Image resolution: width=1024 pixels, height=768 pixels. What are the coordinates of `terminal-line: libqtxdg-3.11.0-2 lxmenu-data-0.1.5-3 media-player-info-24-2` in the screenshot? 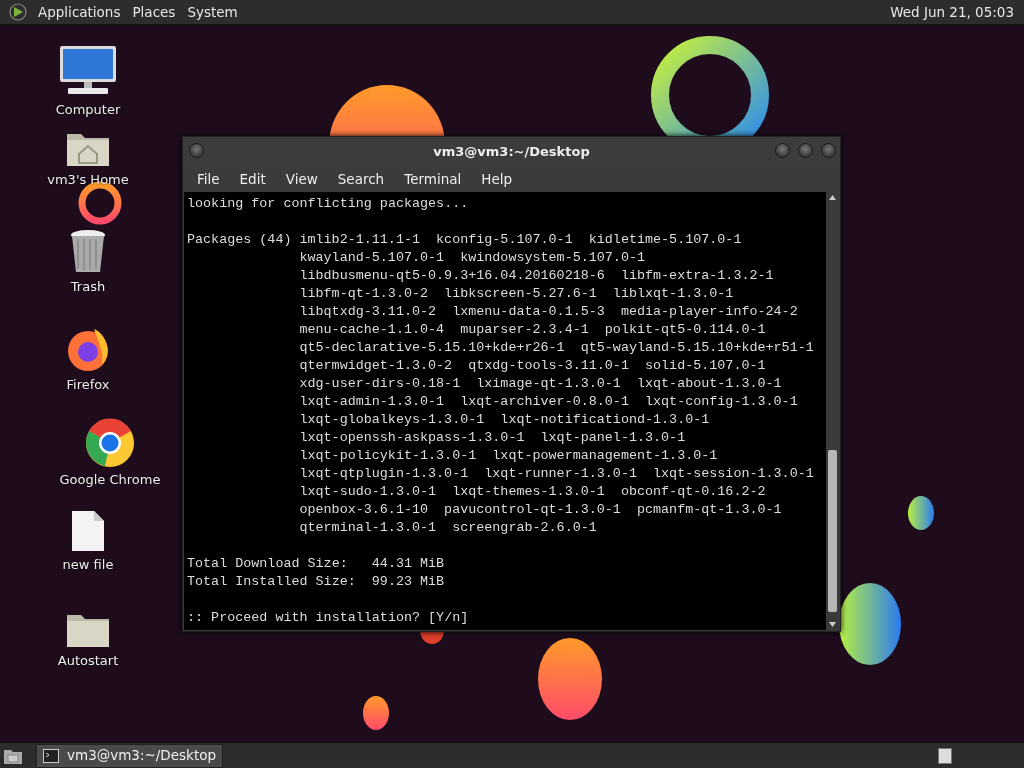 It's located at (549, 312).